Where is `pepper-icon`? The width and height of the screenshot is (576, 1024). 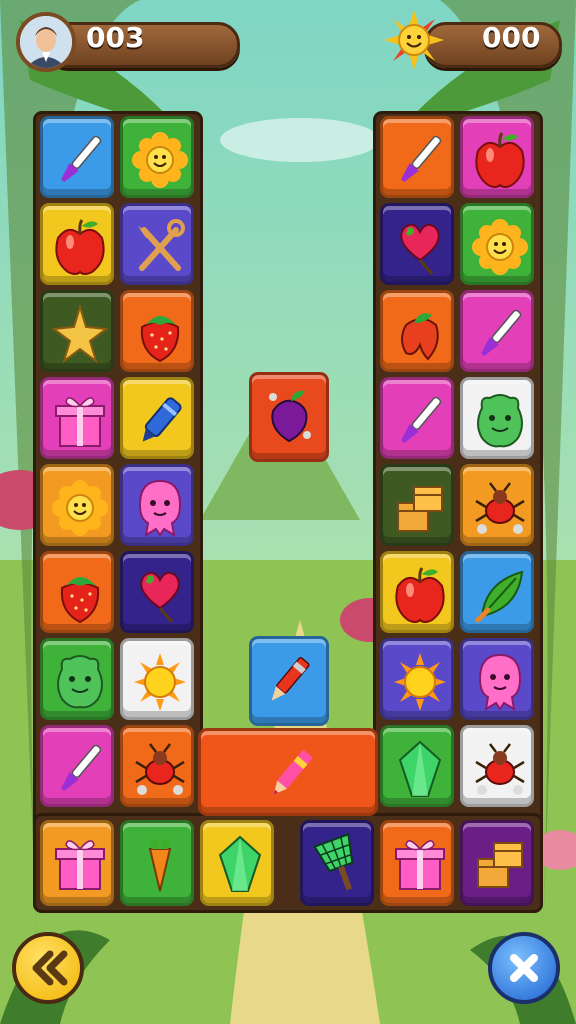 pepper-icon is located at coordinates (420, 337).